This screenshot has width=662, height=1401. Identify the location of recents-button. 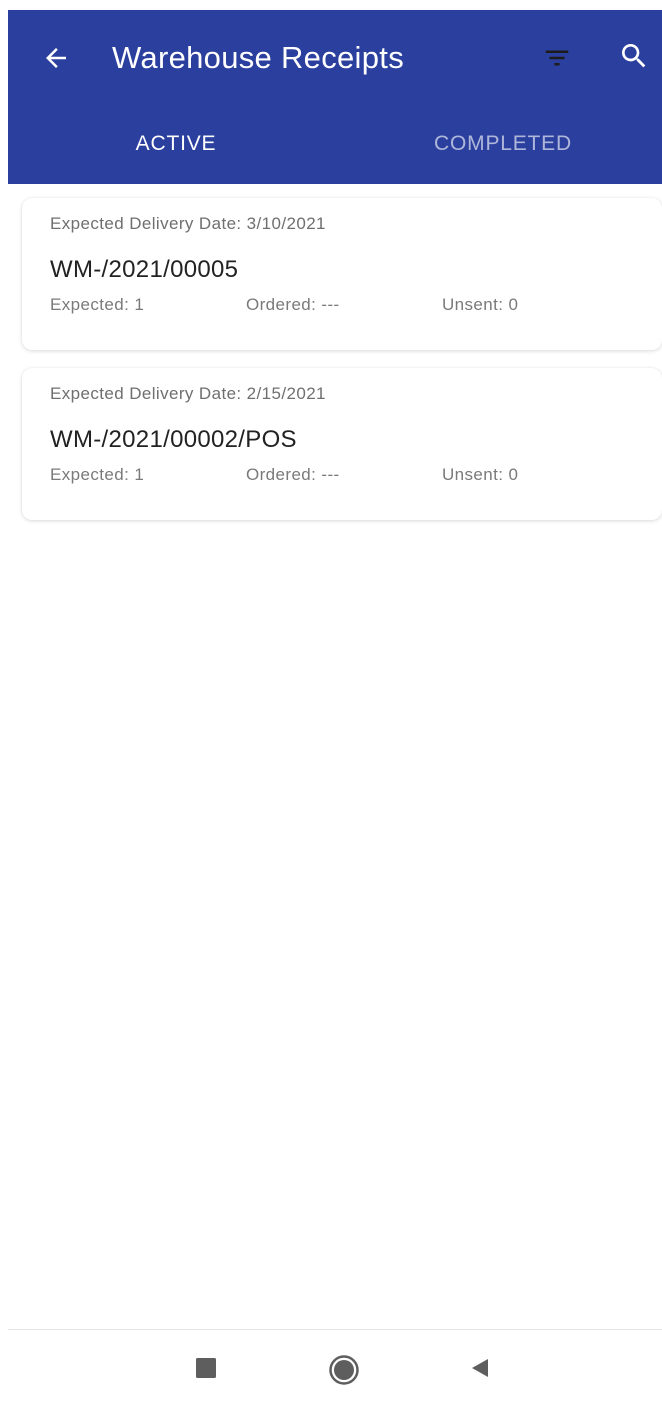
(206, 1368).